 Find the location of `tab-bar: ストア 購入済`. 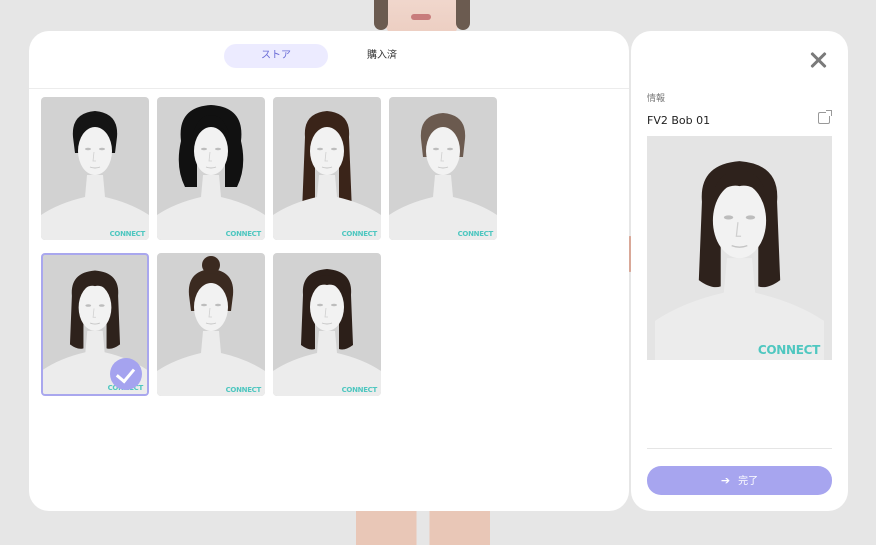

tab-bar: ストア 購入済 is located at coordinates (329, 60).